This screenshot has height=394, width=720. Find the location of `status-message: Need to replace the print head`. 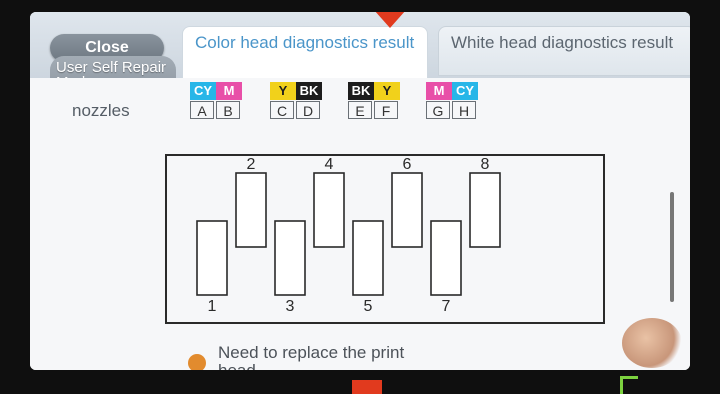

status-message: Need to replace the print head is located at coordinates (311, 357).